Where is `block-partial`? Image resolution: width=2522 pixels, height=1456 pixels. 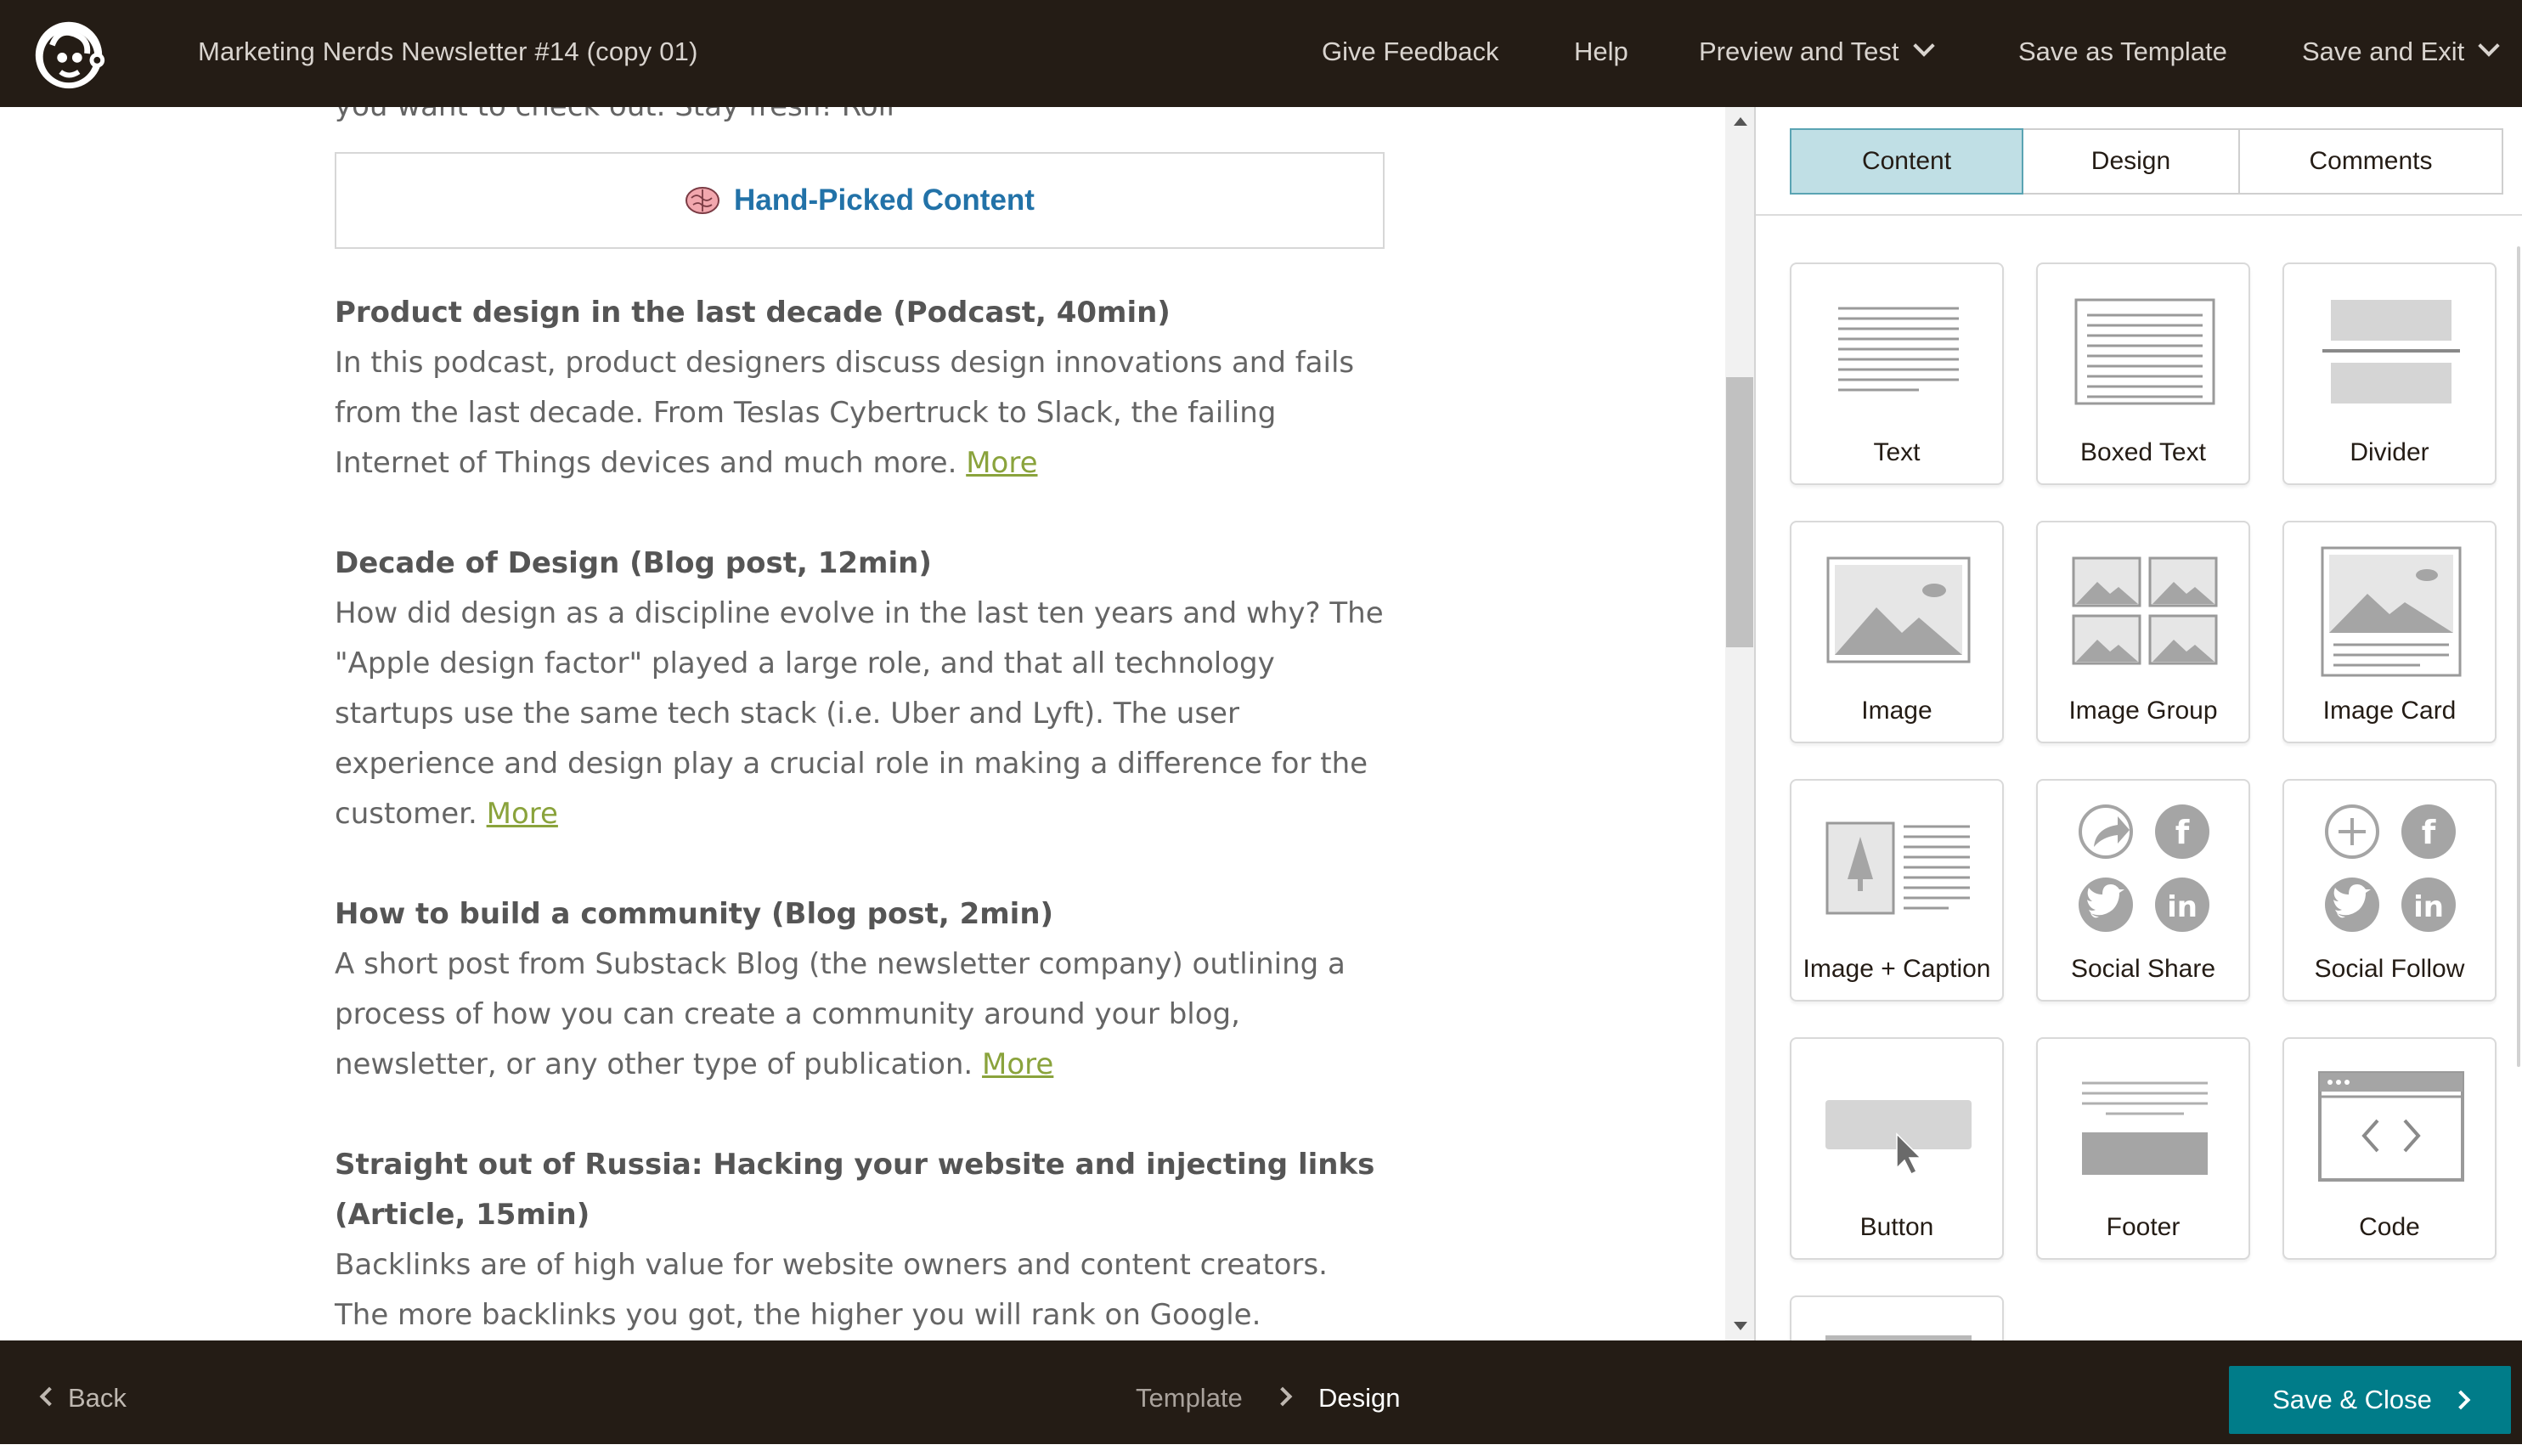 block-partial is located at coordinates (1897, 1318).